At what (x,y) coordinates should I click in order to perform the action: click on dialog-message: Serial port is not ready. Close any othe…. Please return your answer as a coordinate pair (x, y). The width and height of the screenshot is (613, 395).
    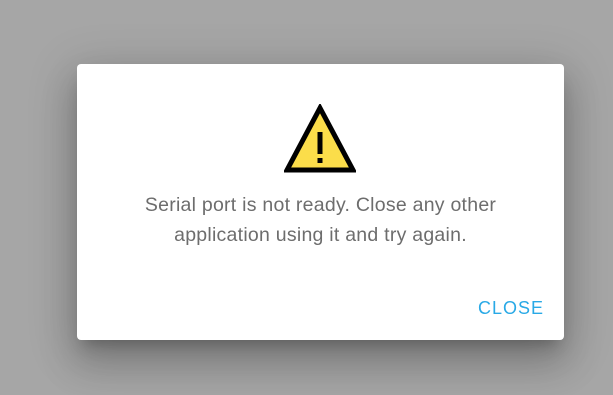
    Looking at the image, I should click on (320, 220).